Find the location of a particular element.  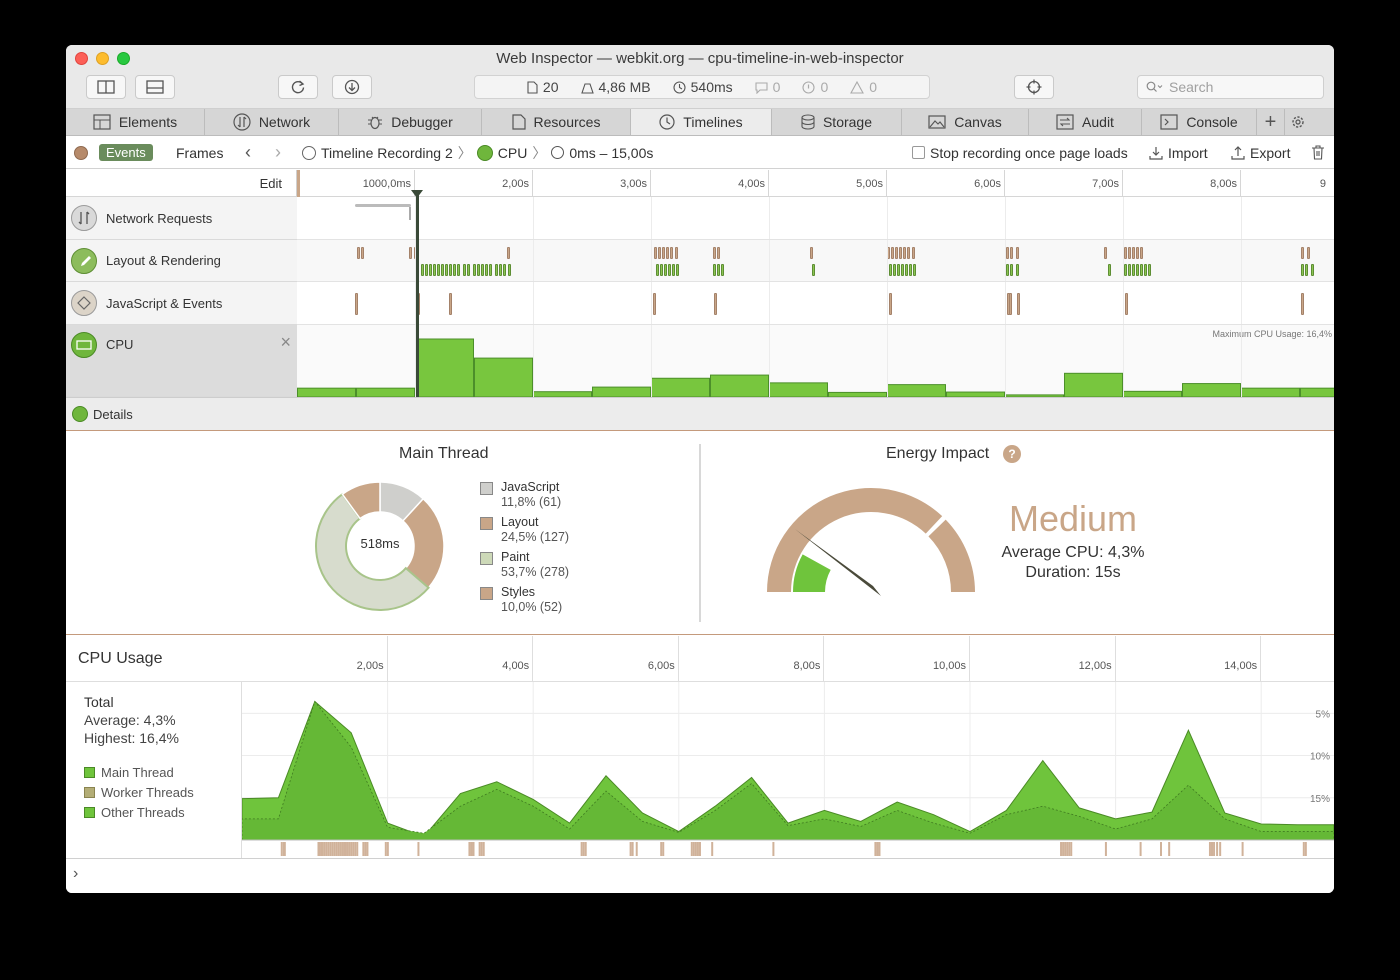

timeline-row-javascript-events: JavaScript & Events is located at coordinates (181, 303).